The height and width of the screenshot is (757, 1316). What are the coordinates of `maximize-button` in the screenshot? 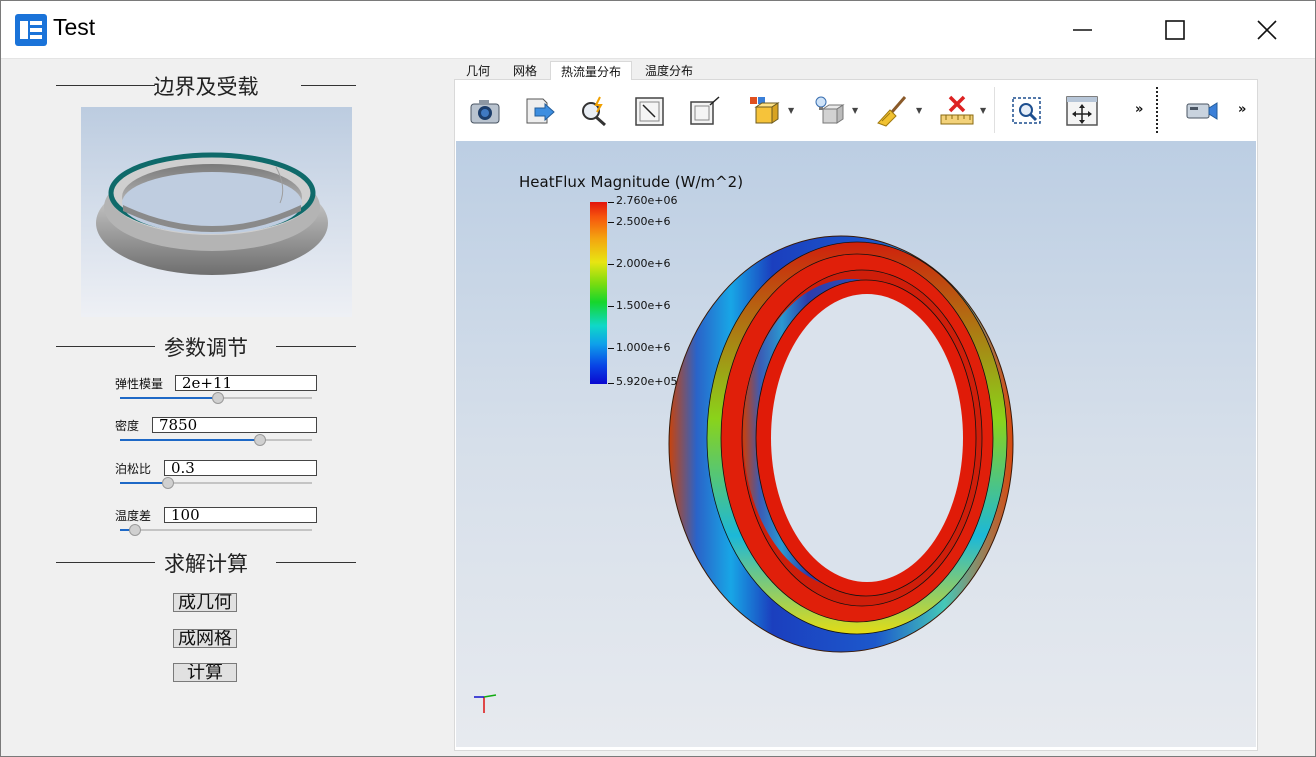 It's located at (1175, 29).